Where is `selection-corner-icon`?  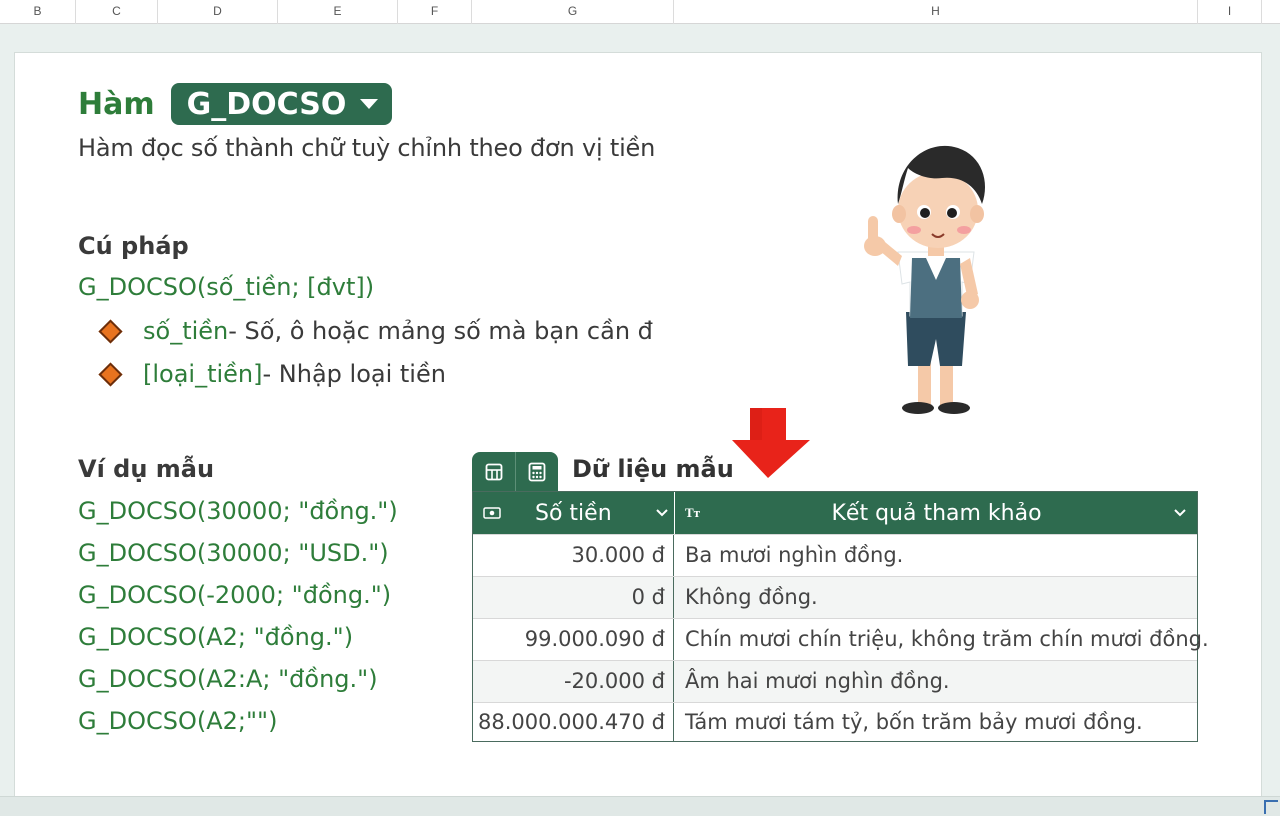 selection-corner-icon is located at coordinates (1271, 807).